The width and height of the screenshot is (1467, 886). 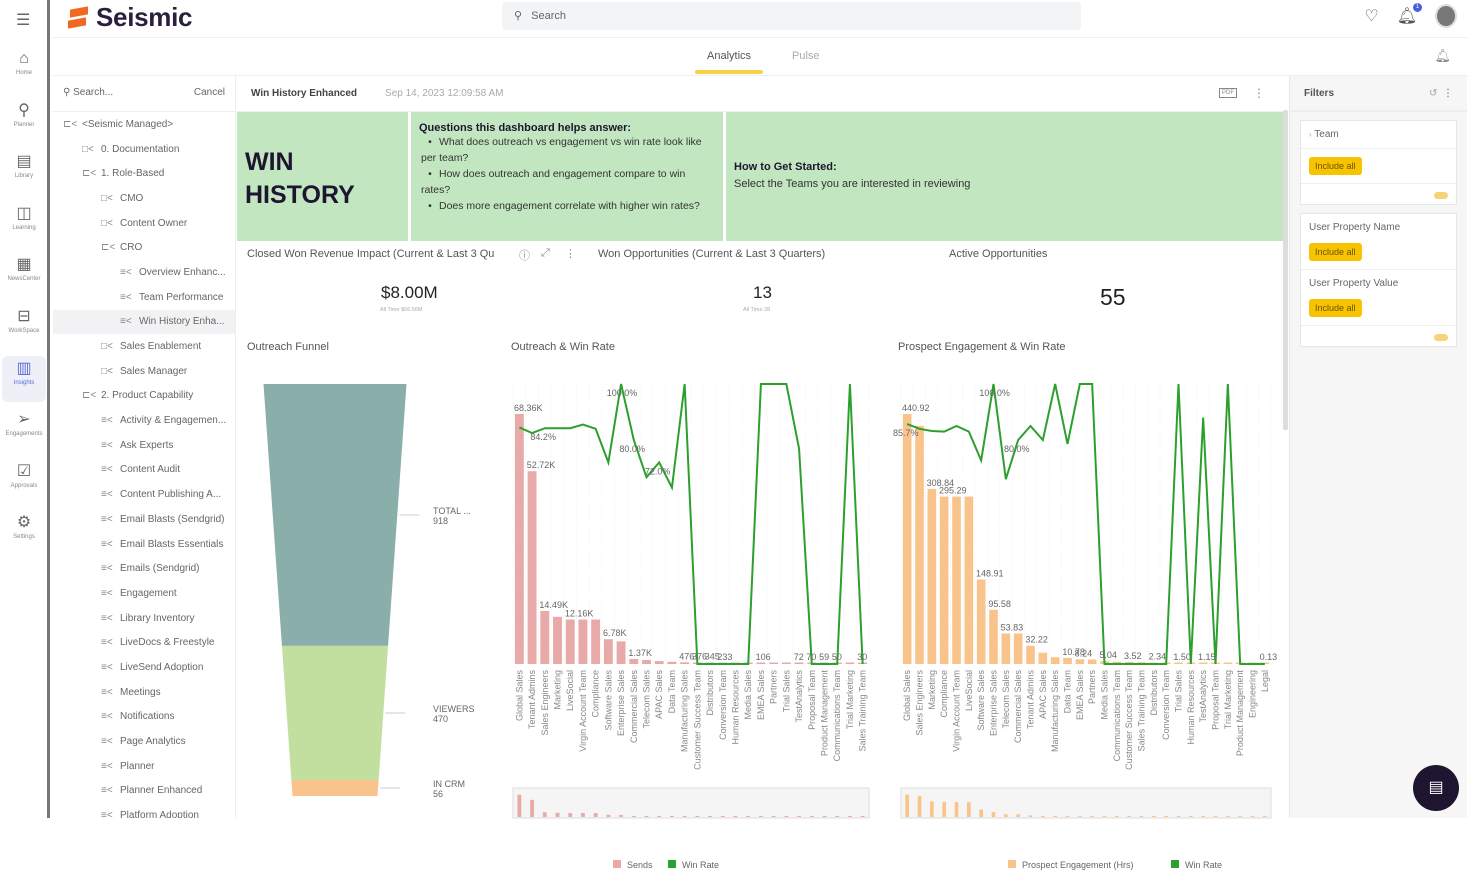 What do you see at coordinates (144, 519) in the screenshot?
I see `tree-item: ≡< Email Blasts (Sendgrid)` at bounding box center [144, 519].